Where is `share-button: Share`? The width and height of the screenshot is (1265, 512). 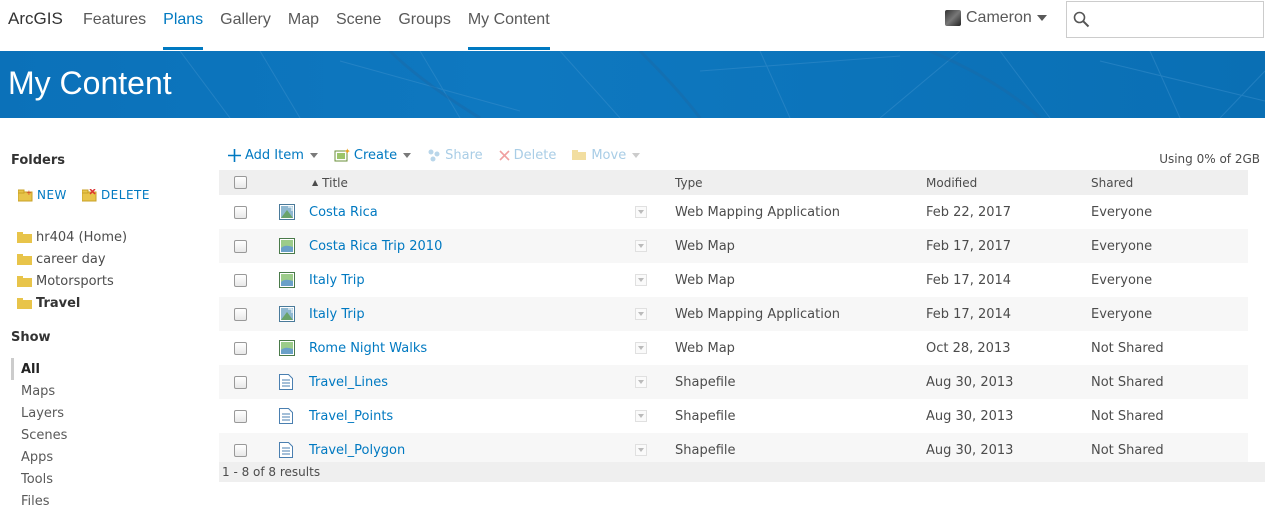
share-button: Share is located at coordinates (455, 155).